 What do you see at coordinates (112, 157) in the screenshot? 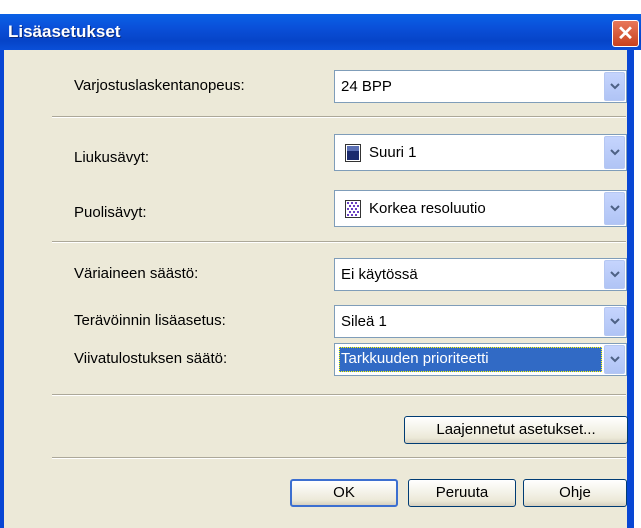
I see `gradients-label: Liukusävyt:` at bounding box center [112, 157].